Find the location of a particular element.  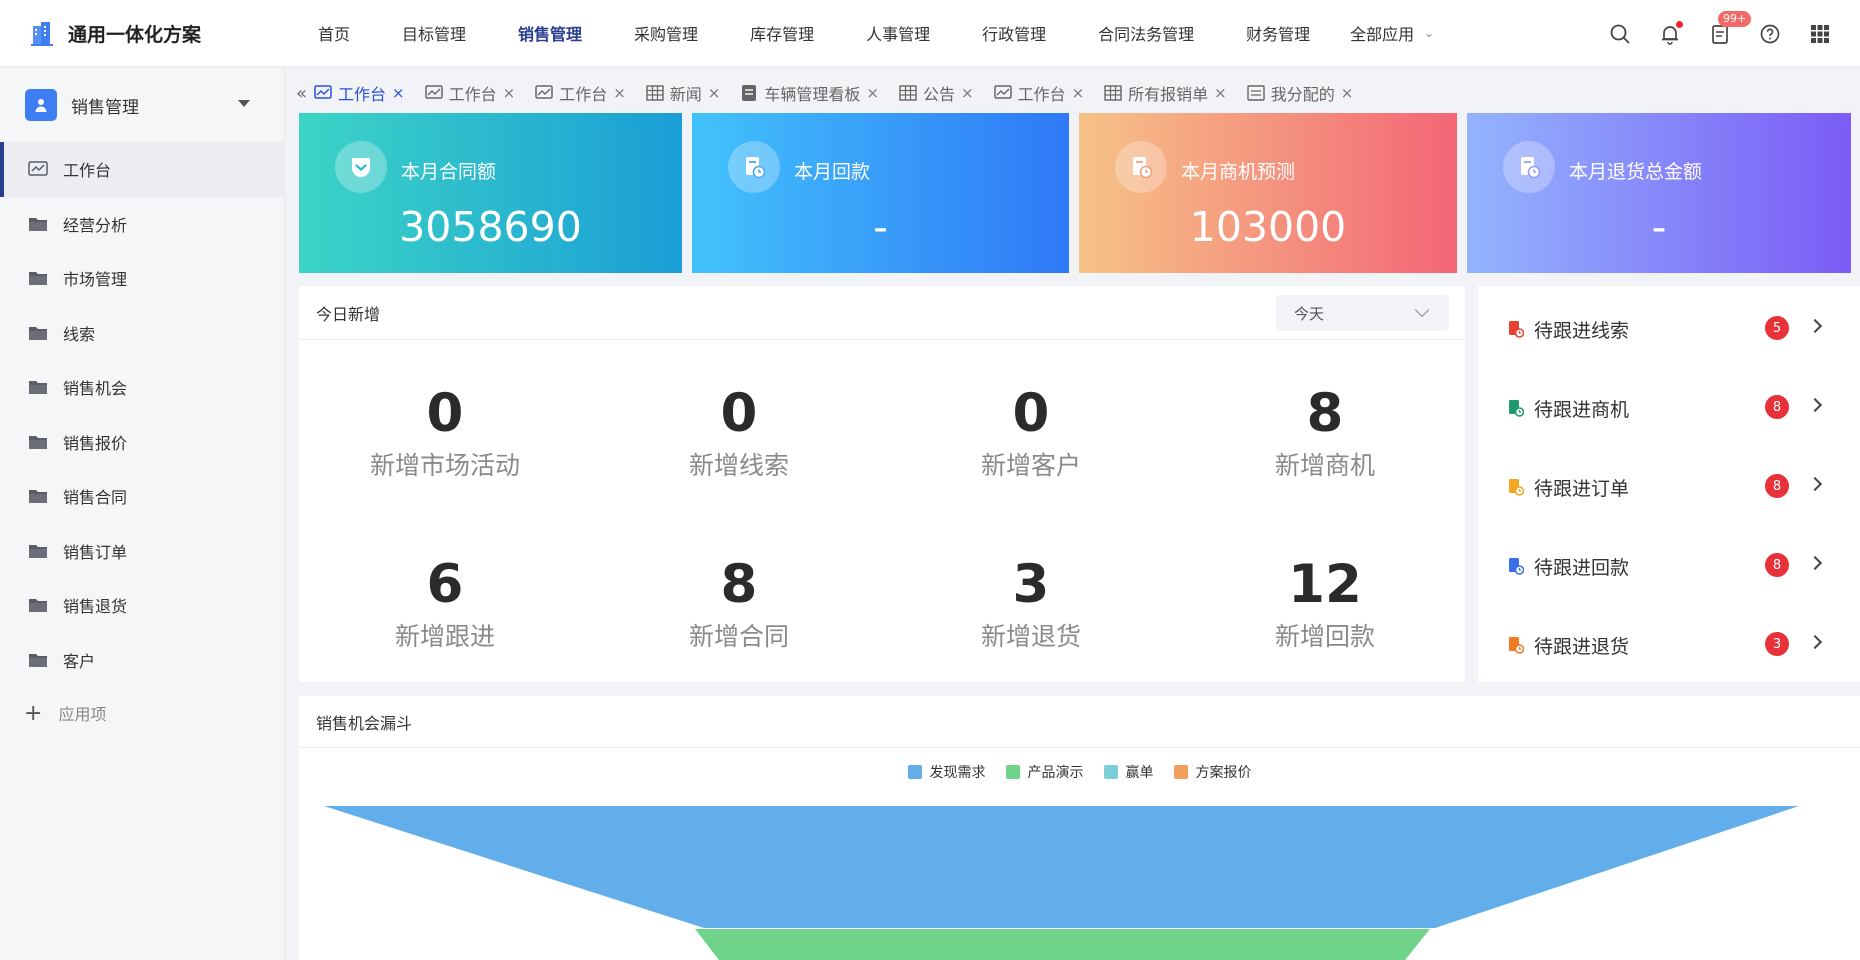

collapse-tabs-icon: « is located at coordinates (300, 93).